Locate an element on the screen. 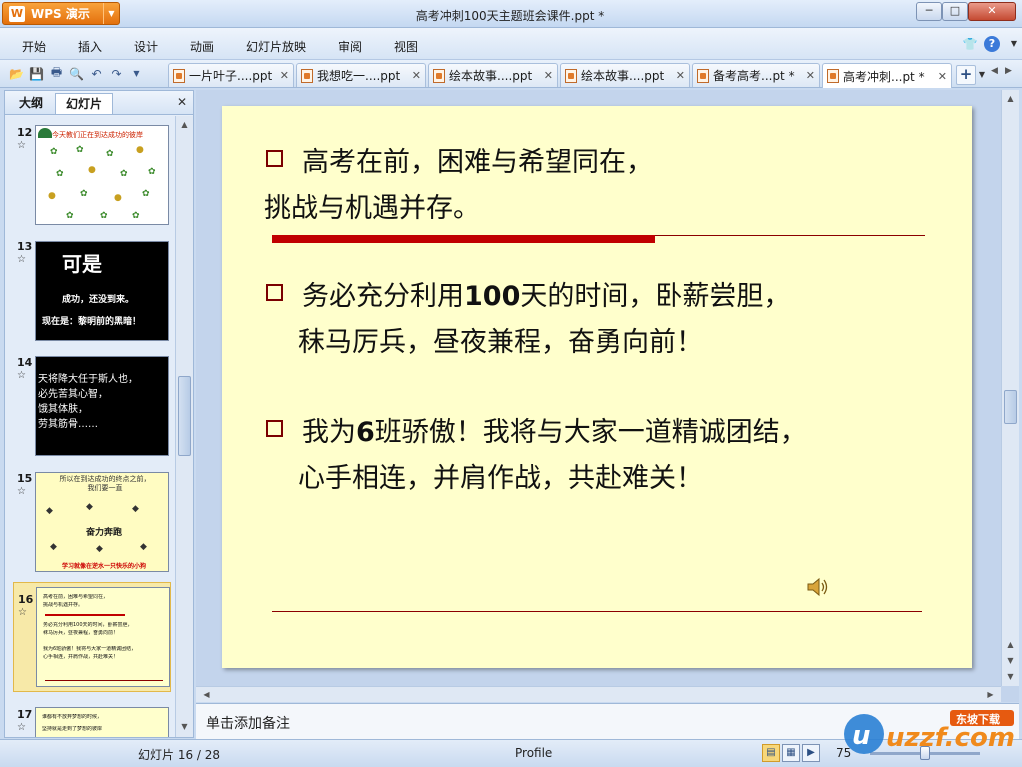  speaker-sound-icon is located at coordinates (818, 587).